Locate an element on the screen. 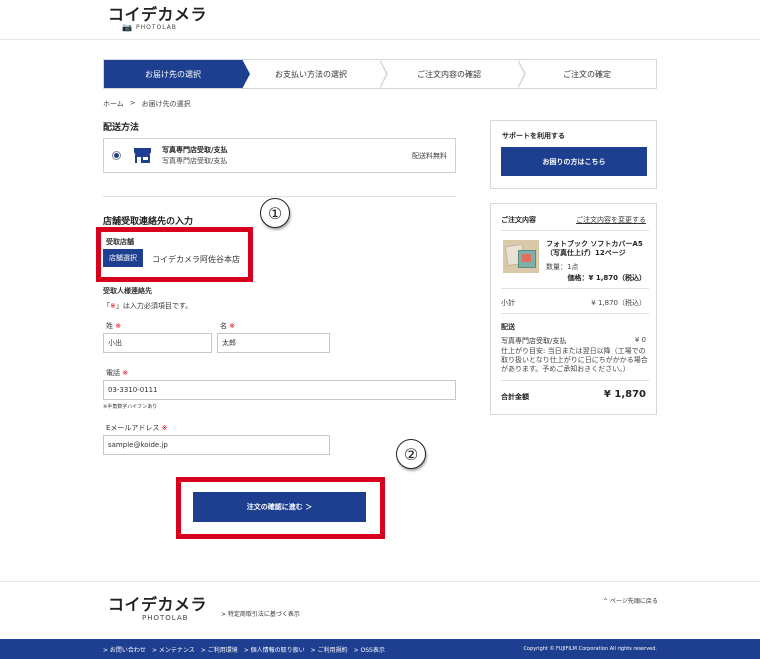 This screenshot has width=760, height=659. footer-logo: コイデカメラ PHOTOLAB is located at coordinates (157, 609).